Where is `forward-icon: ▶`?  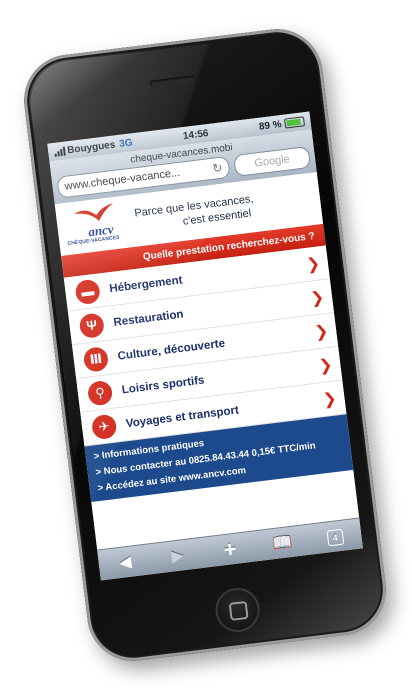 forward-icon: ▶ is located at coordinates (178, 556).